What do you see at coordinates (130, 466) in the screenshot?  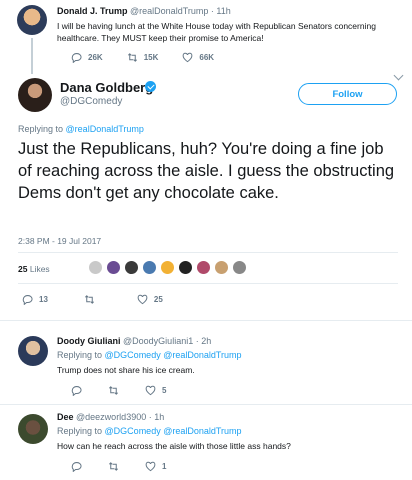 I see `tweet-actions: 1` at bounding box center [130, 466].